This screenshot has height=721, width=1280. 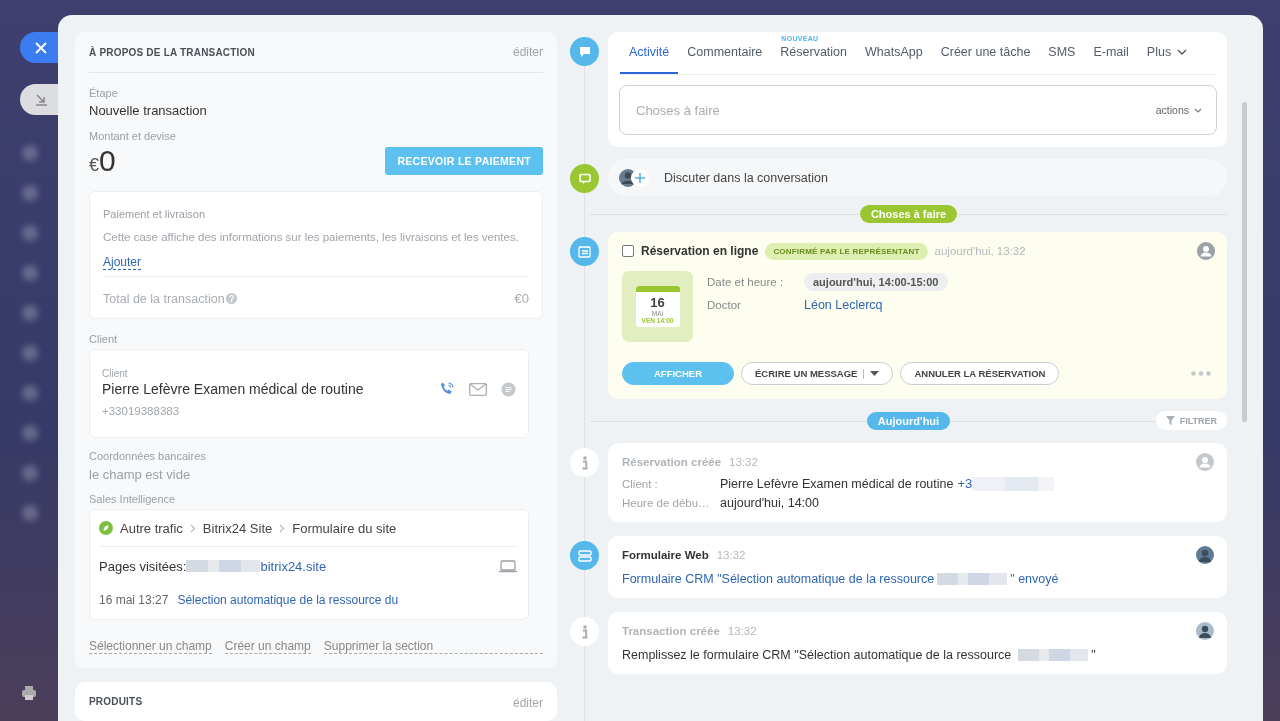 What do you see at coordinates (584, 555) in the screenshot?
I see `form-node-icon` at bounding box center [584, 555].